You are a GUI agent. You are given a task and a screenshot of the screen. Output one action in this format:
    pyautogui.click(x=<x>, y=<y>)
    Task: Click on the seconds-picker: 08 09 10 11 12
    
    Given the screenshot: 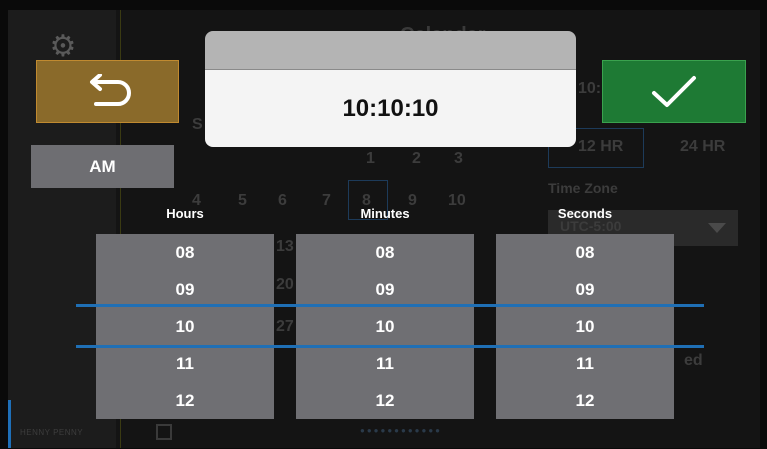 What is the action you would take?
    pyautogui.click(x=585, y=326)
    